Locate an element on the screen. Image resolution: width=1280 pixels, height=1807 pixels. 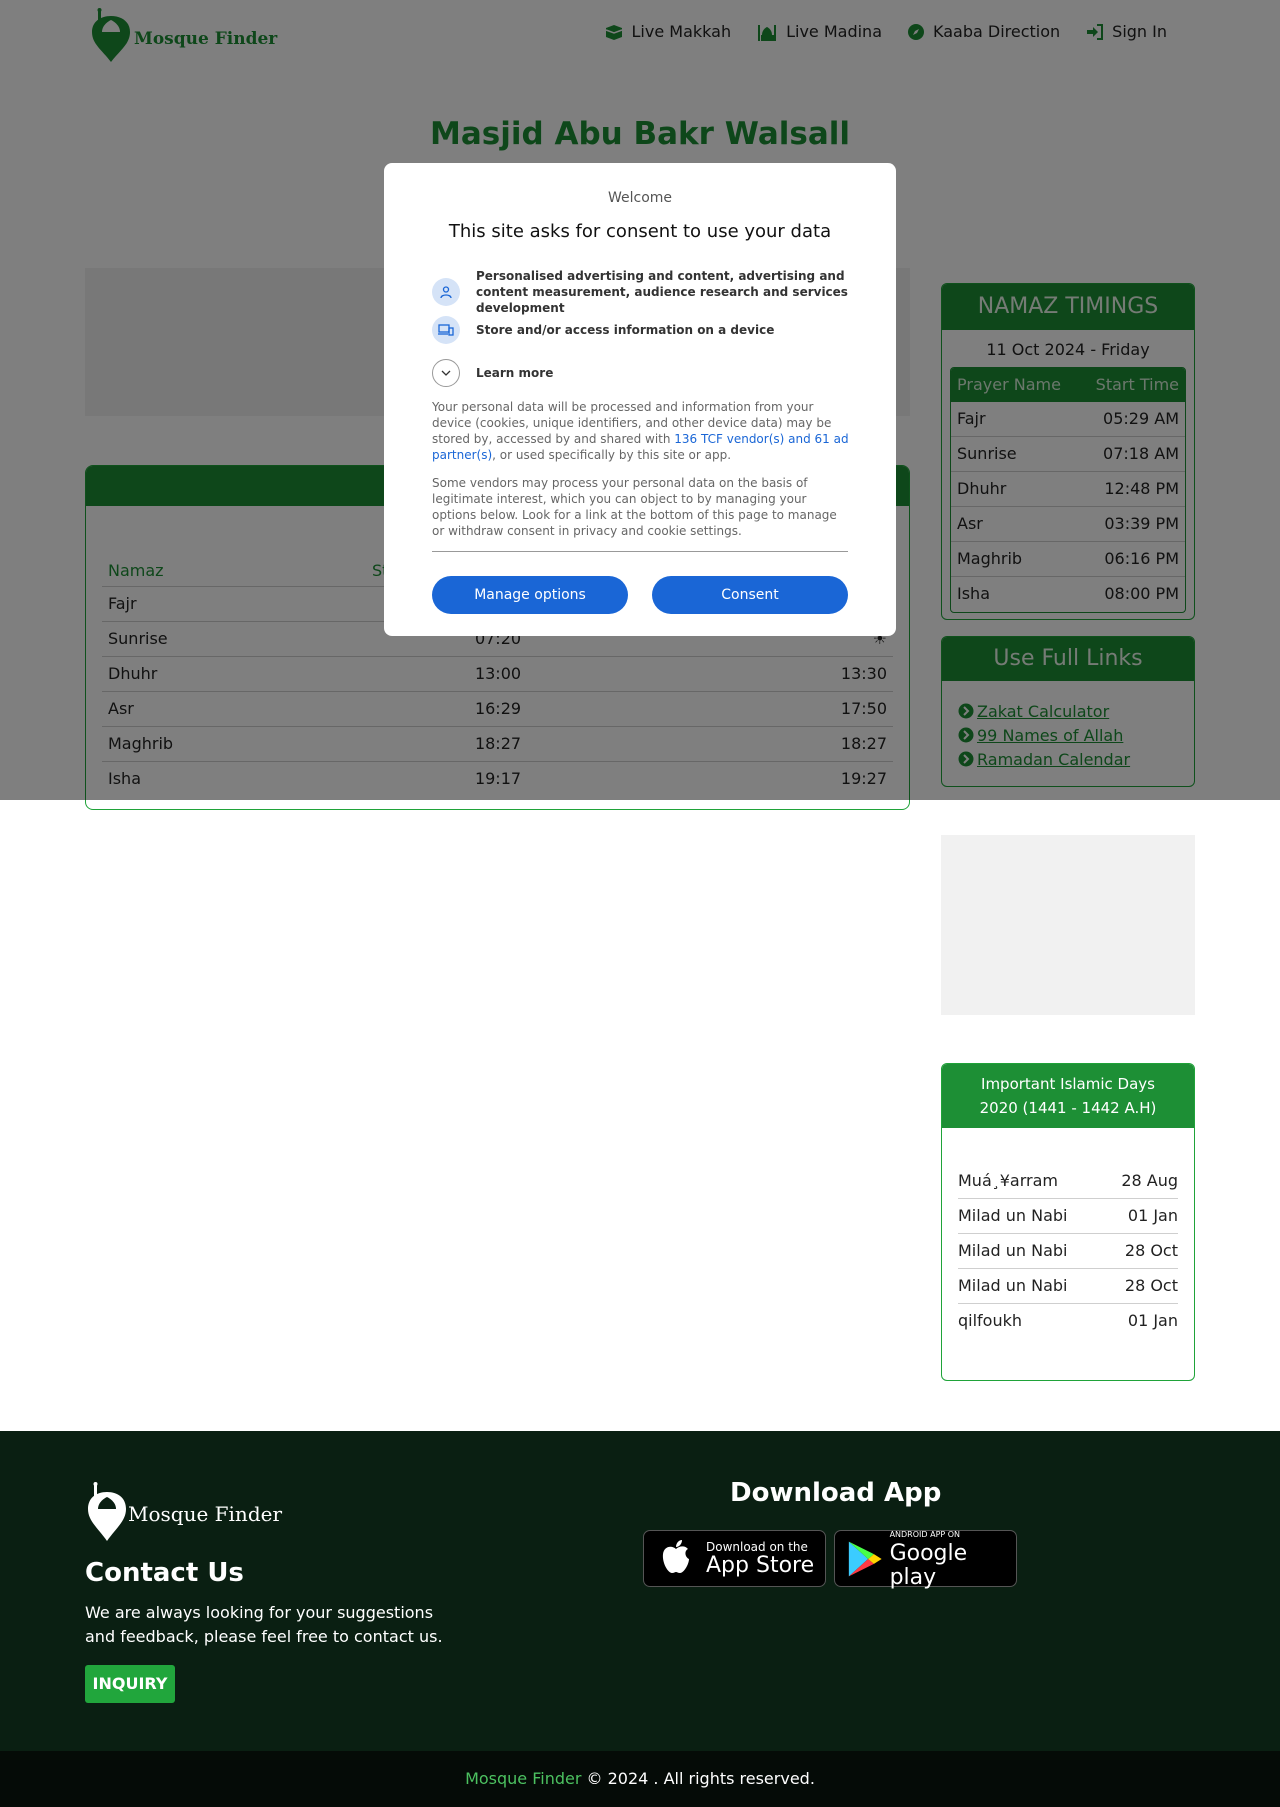
devices-icon is located at coordinates (446, 330).